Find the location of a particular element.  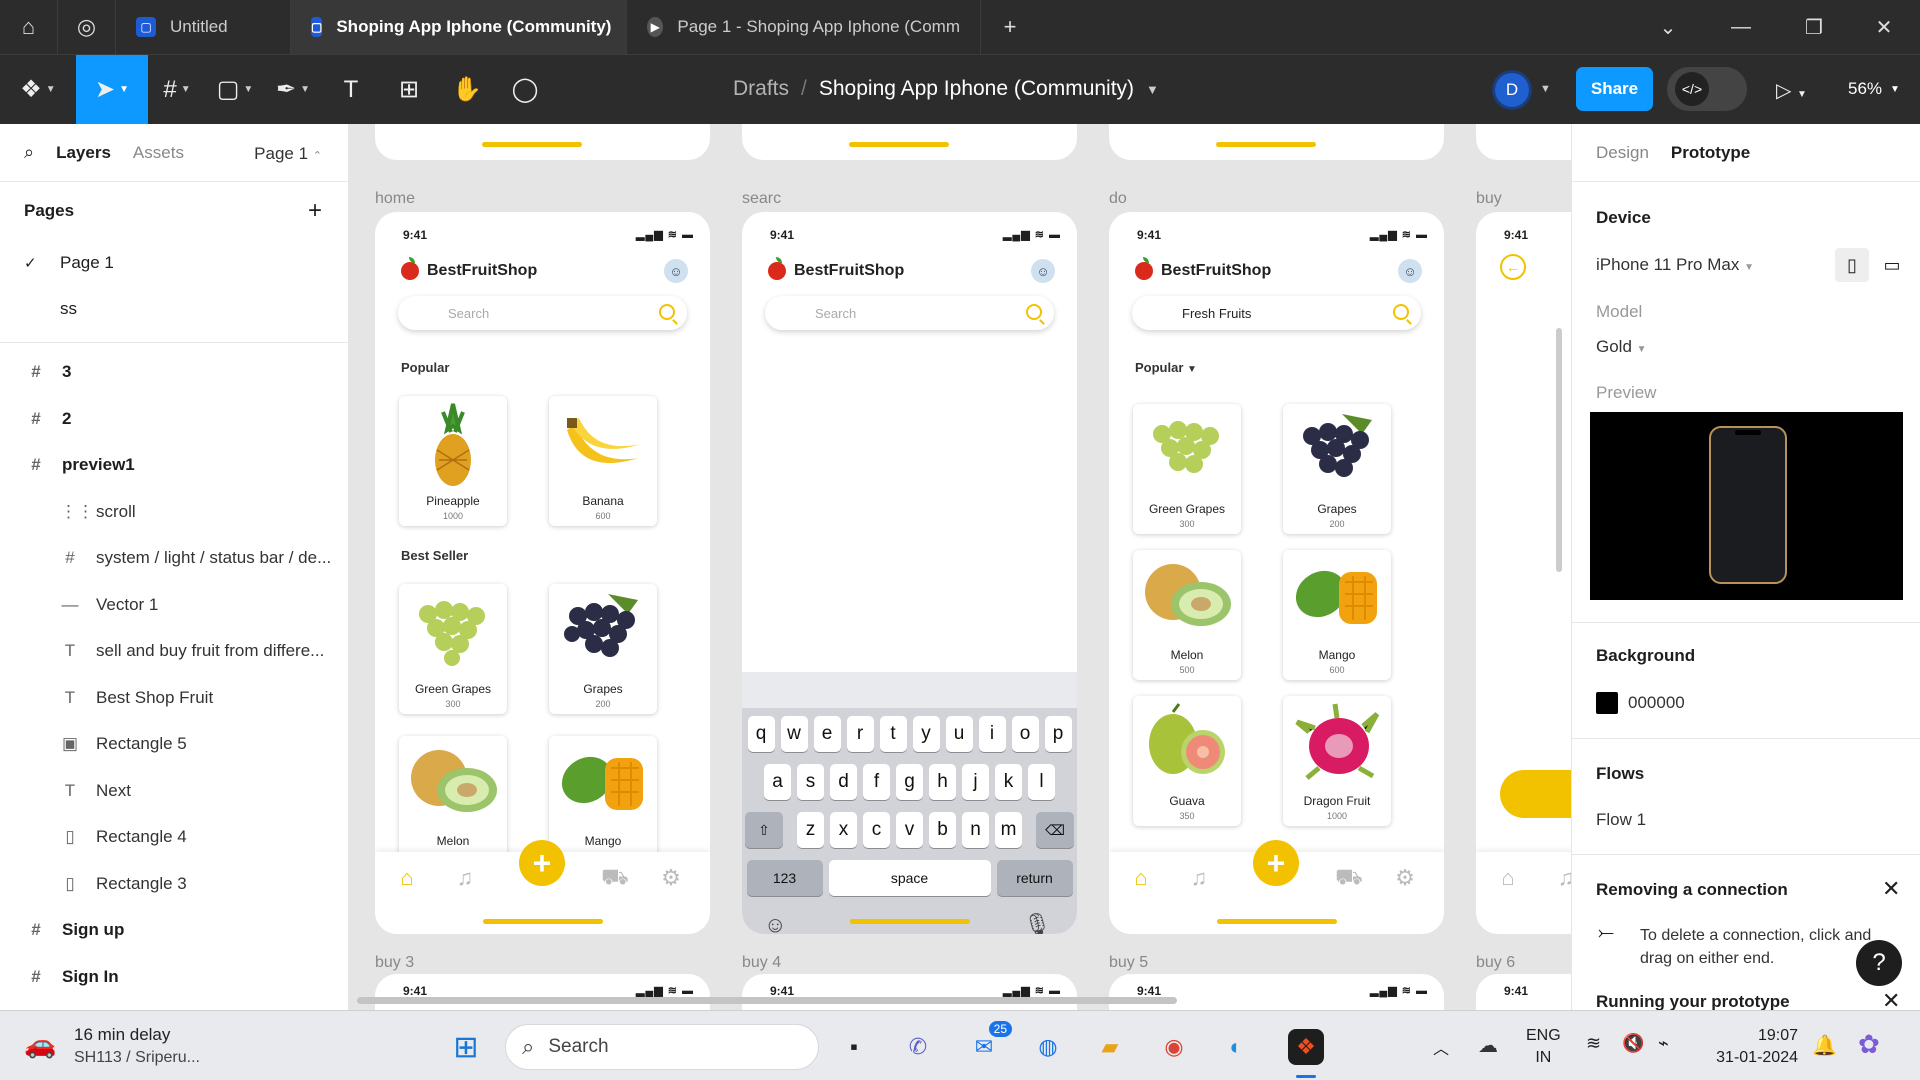

frame-label: searc is located at coordinates (761, 199).